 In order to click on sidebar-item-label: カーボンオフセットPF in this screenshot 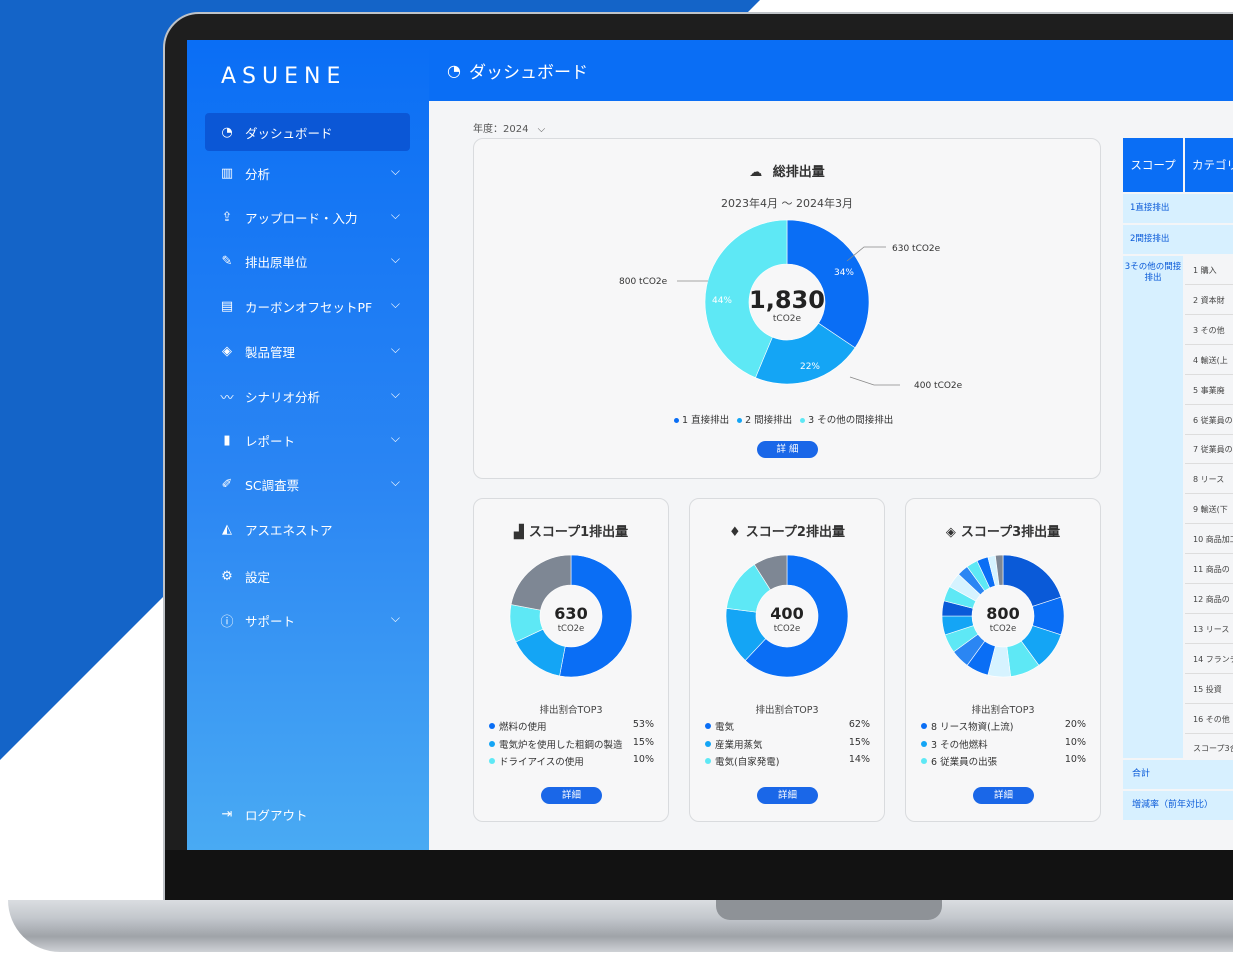, I will do `click(309, 307)`.